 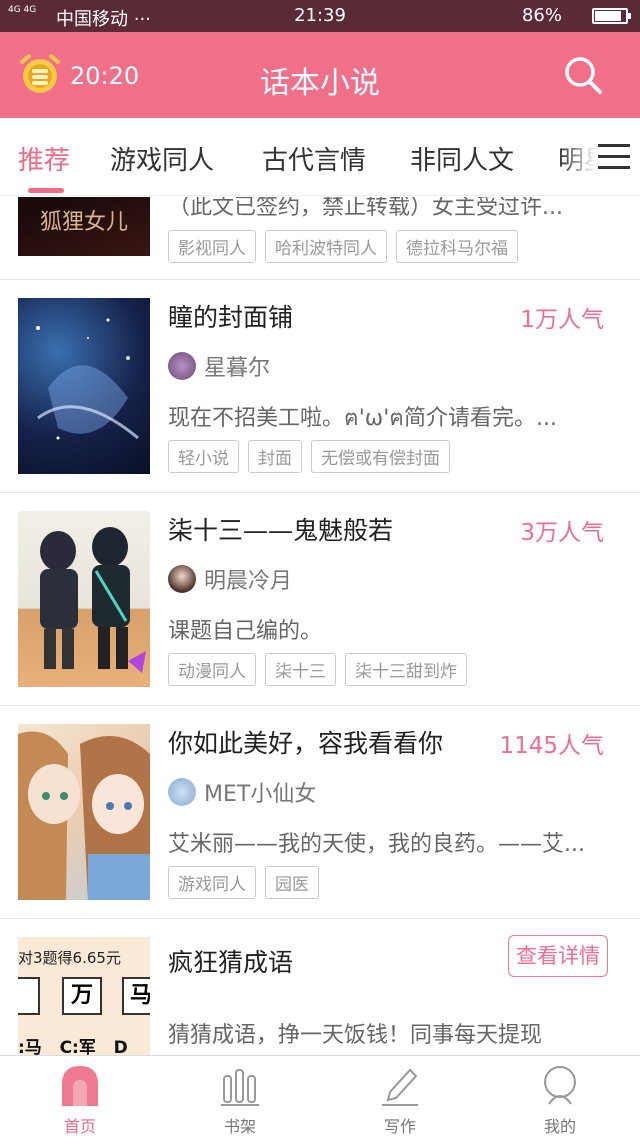 I want to click on tag: 园医, so click(x=292, y=882).